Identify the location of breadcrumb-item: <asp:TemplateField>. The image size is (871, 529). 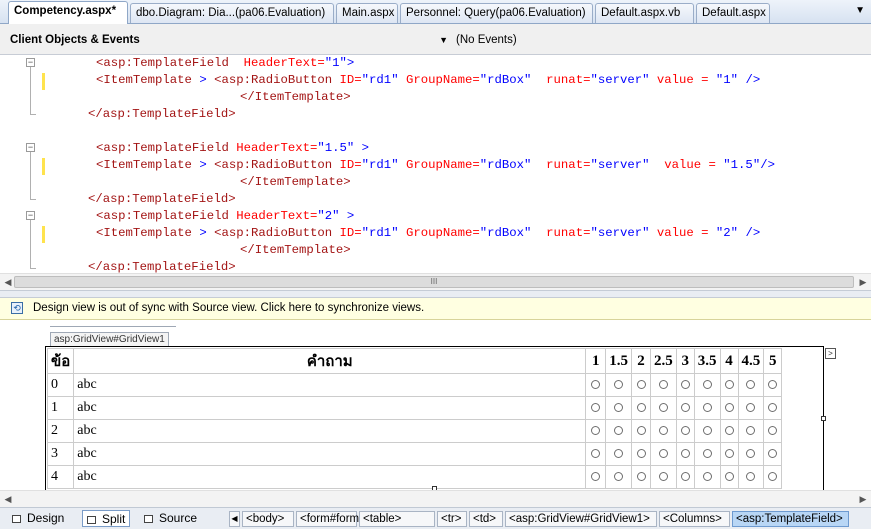
(790, 519).